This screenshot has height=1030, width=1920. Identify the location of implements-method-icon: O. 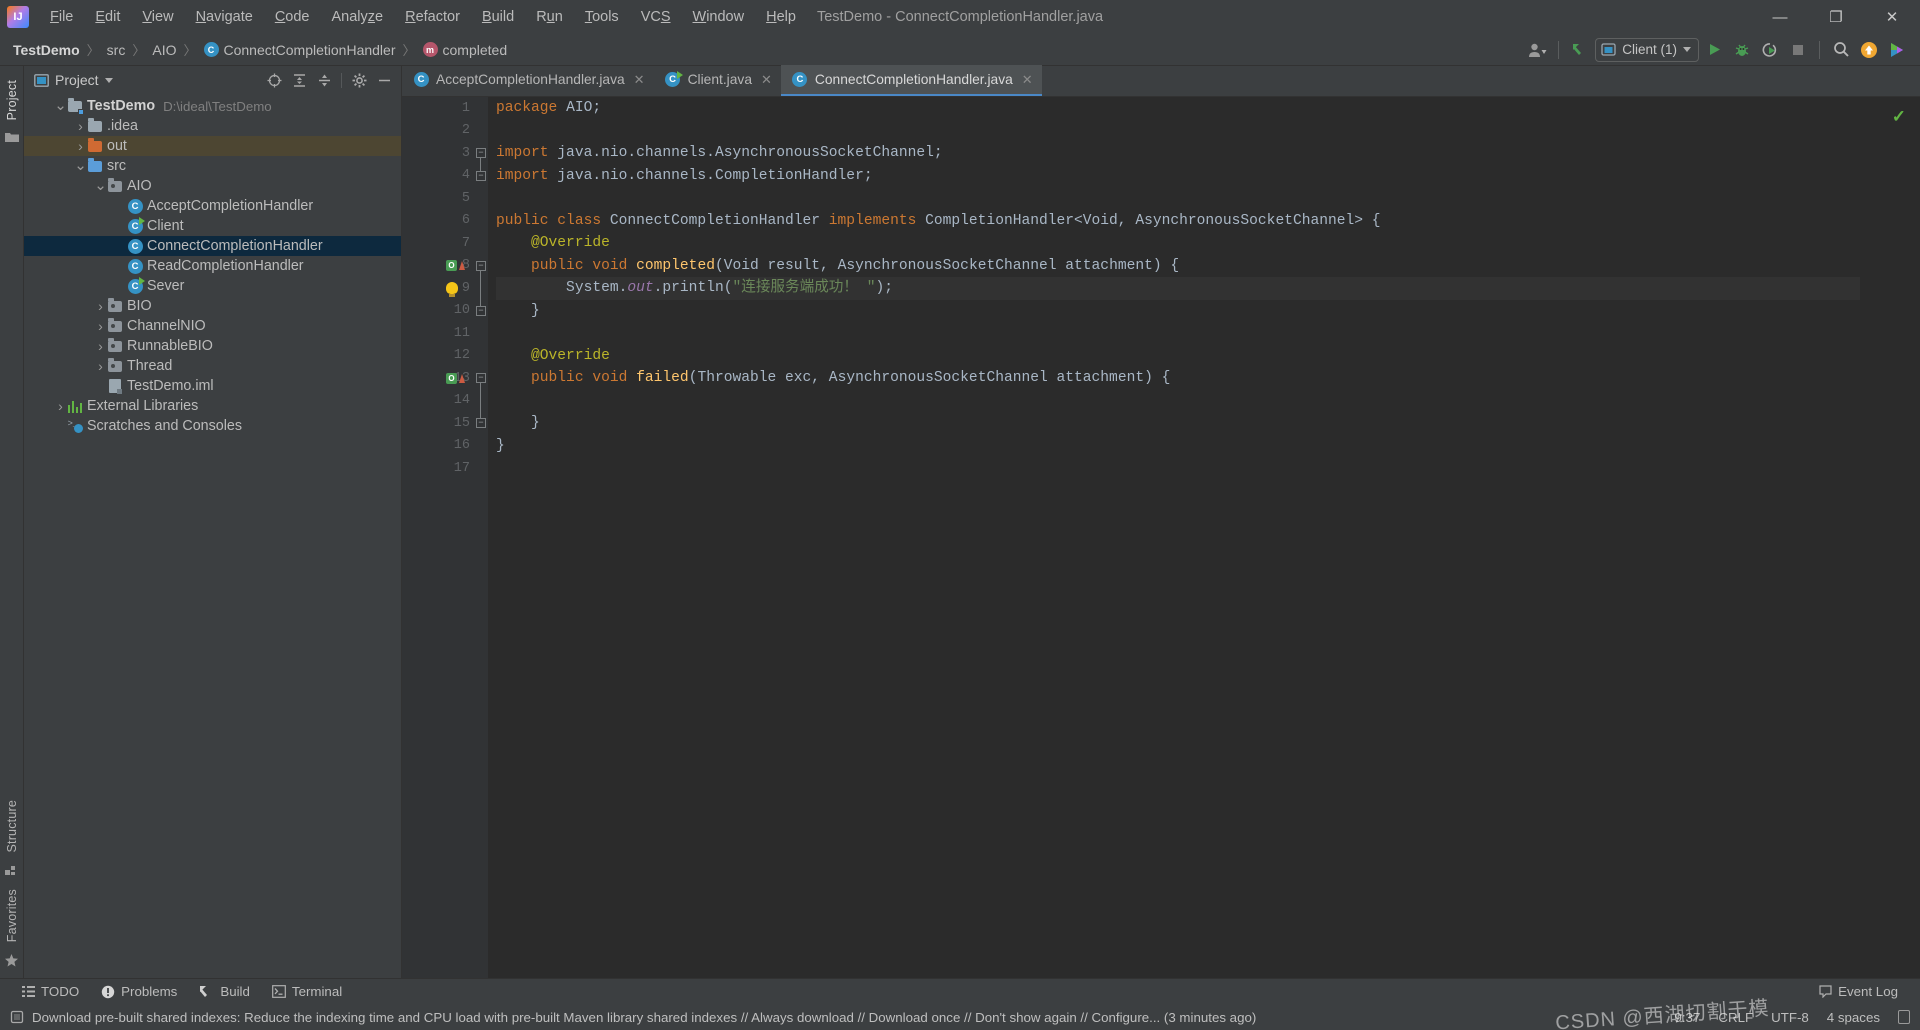
(455, 266).